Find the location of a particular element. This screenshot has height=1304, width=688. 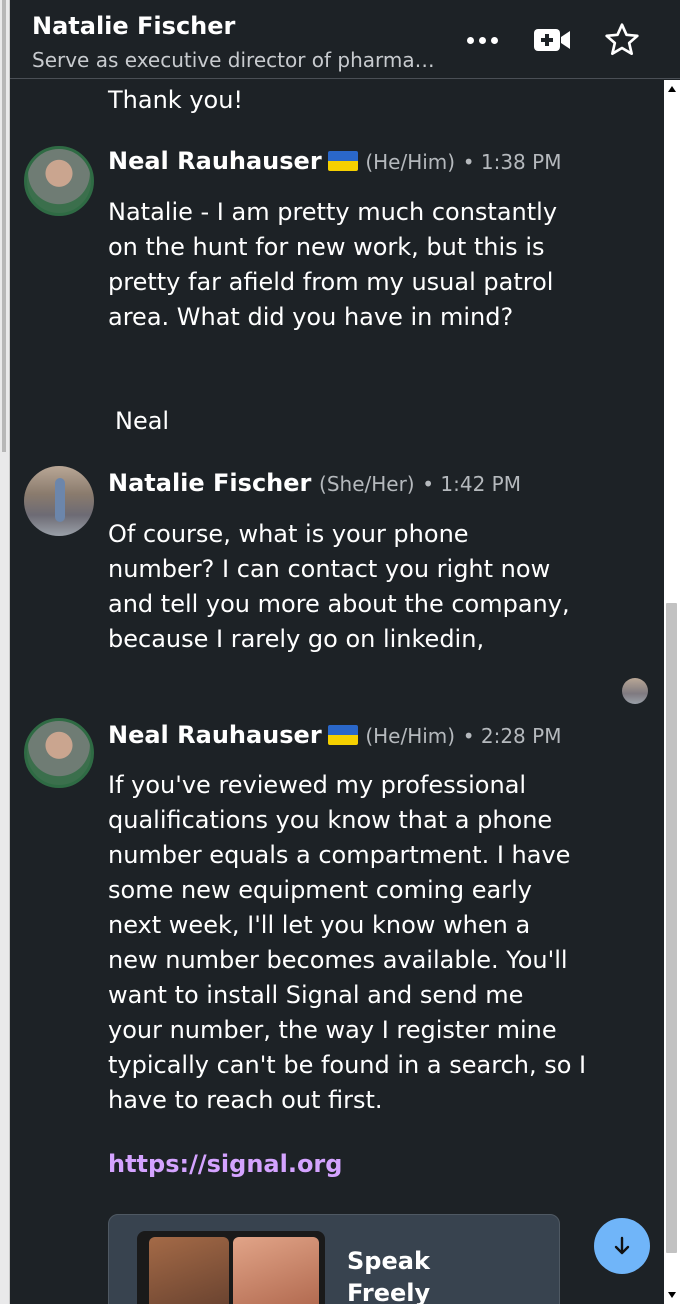

message-line: on the hunt for new work, but this is is located at coordinates (326, 247).